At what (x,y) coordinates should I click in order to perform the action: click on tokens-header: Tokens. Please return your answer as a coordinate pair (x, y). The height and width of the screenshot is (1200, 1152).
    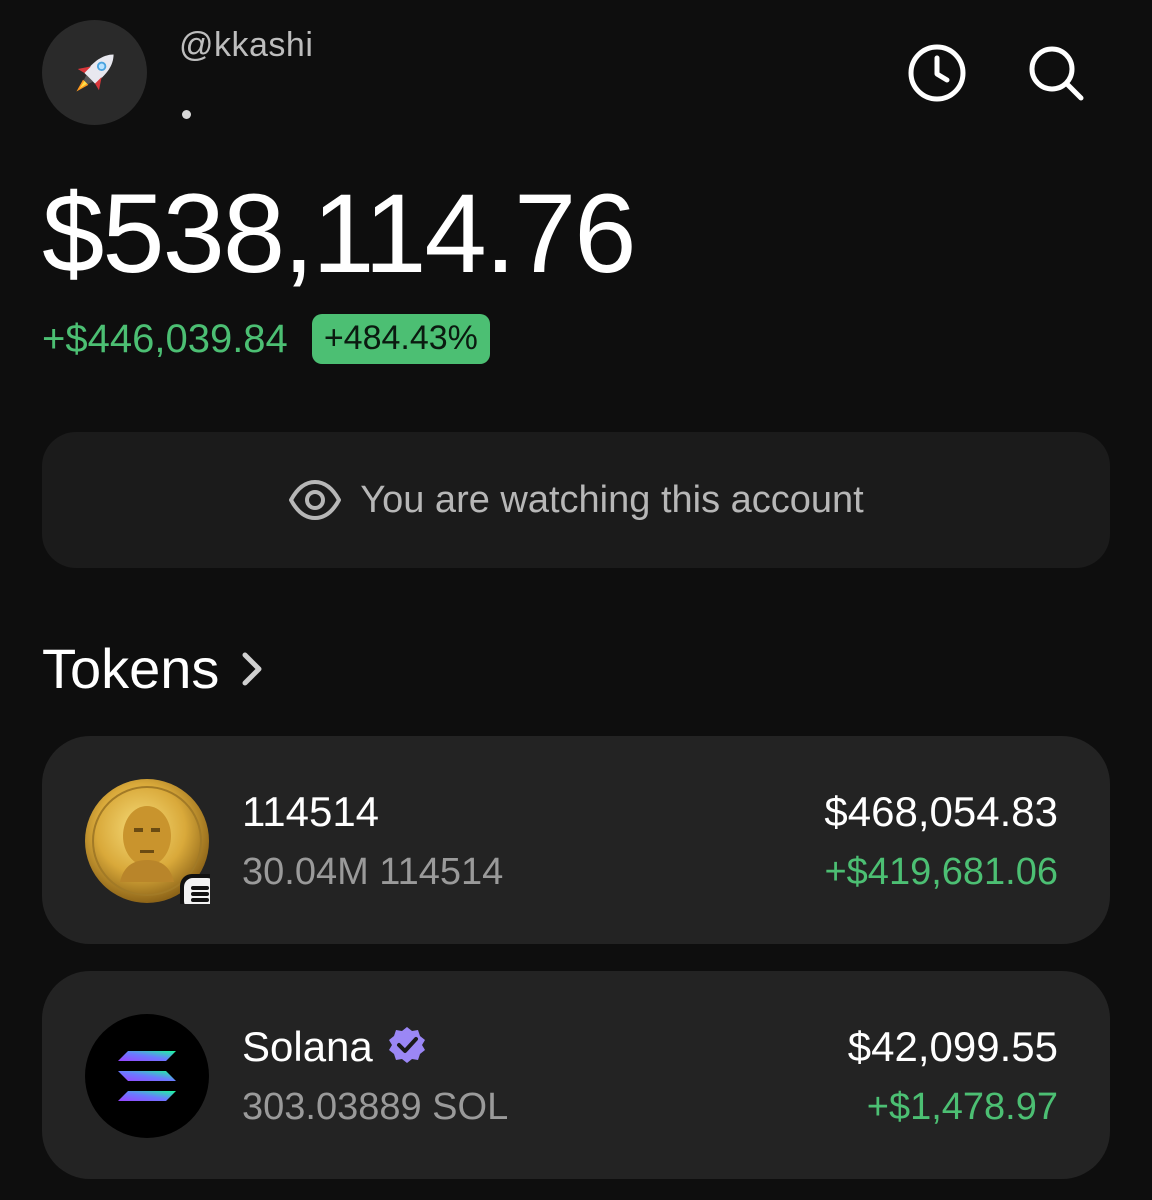
    Looking at the image, I should click on (155, 668).